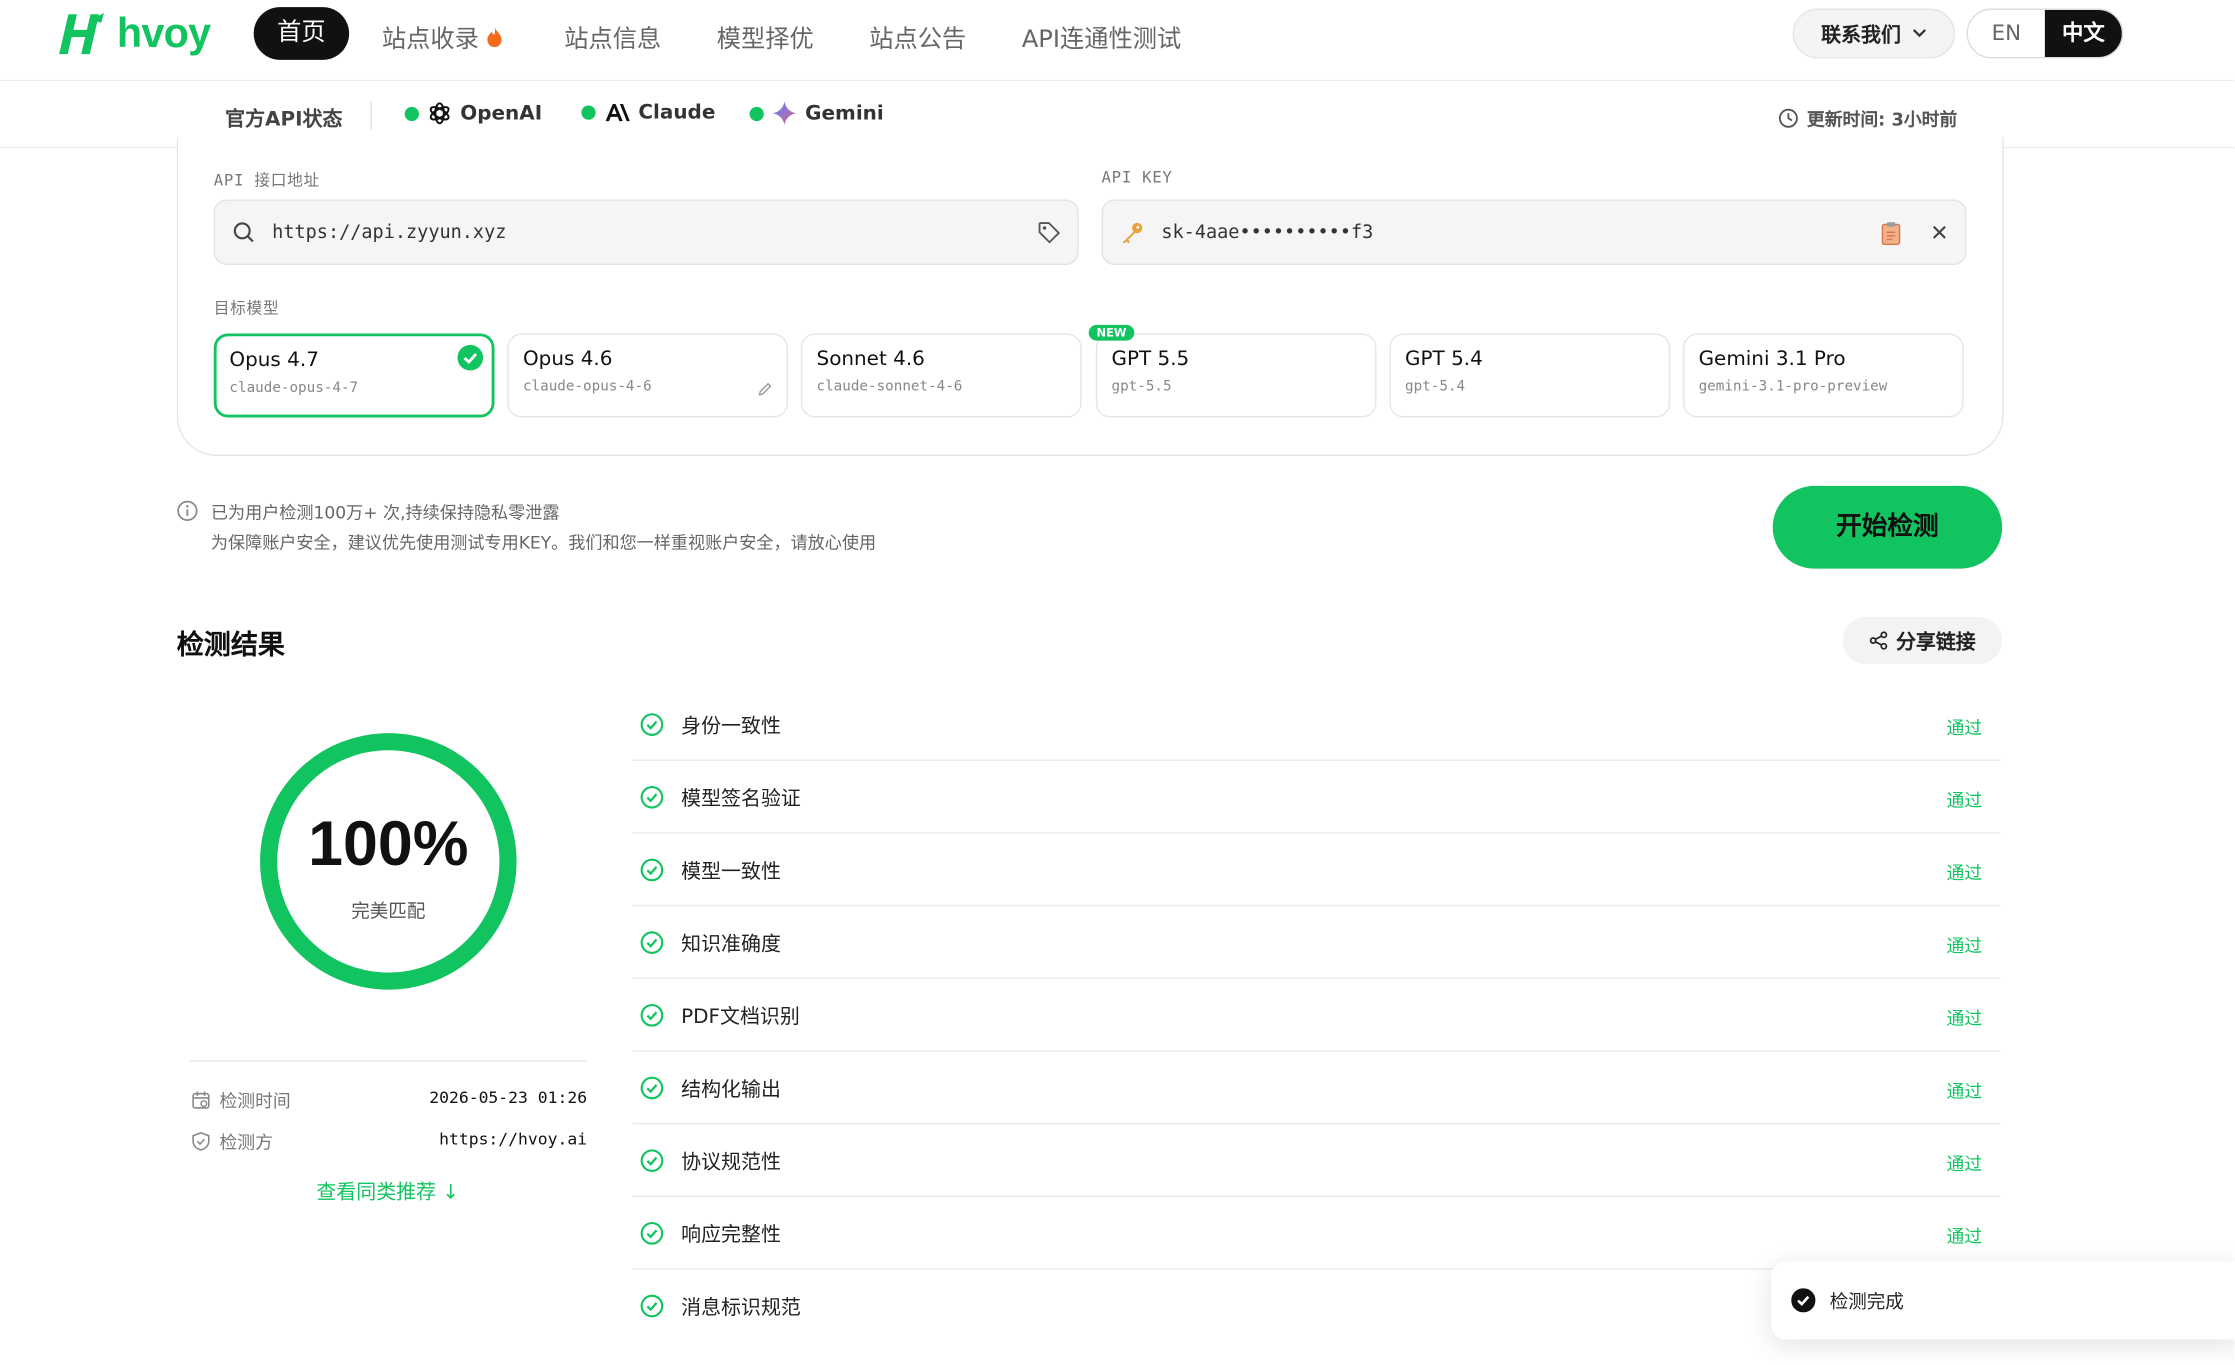 The width and height of the screenshot is (2235, 1365). I want to click on status-claude: Claude, so click(648, 112).